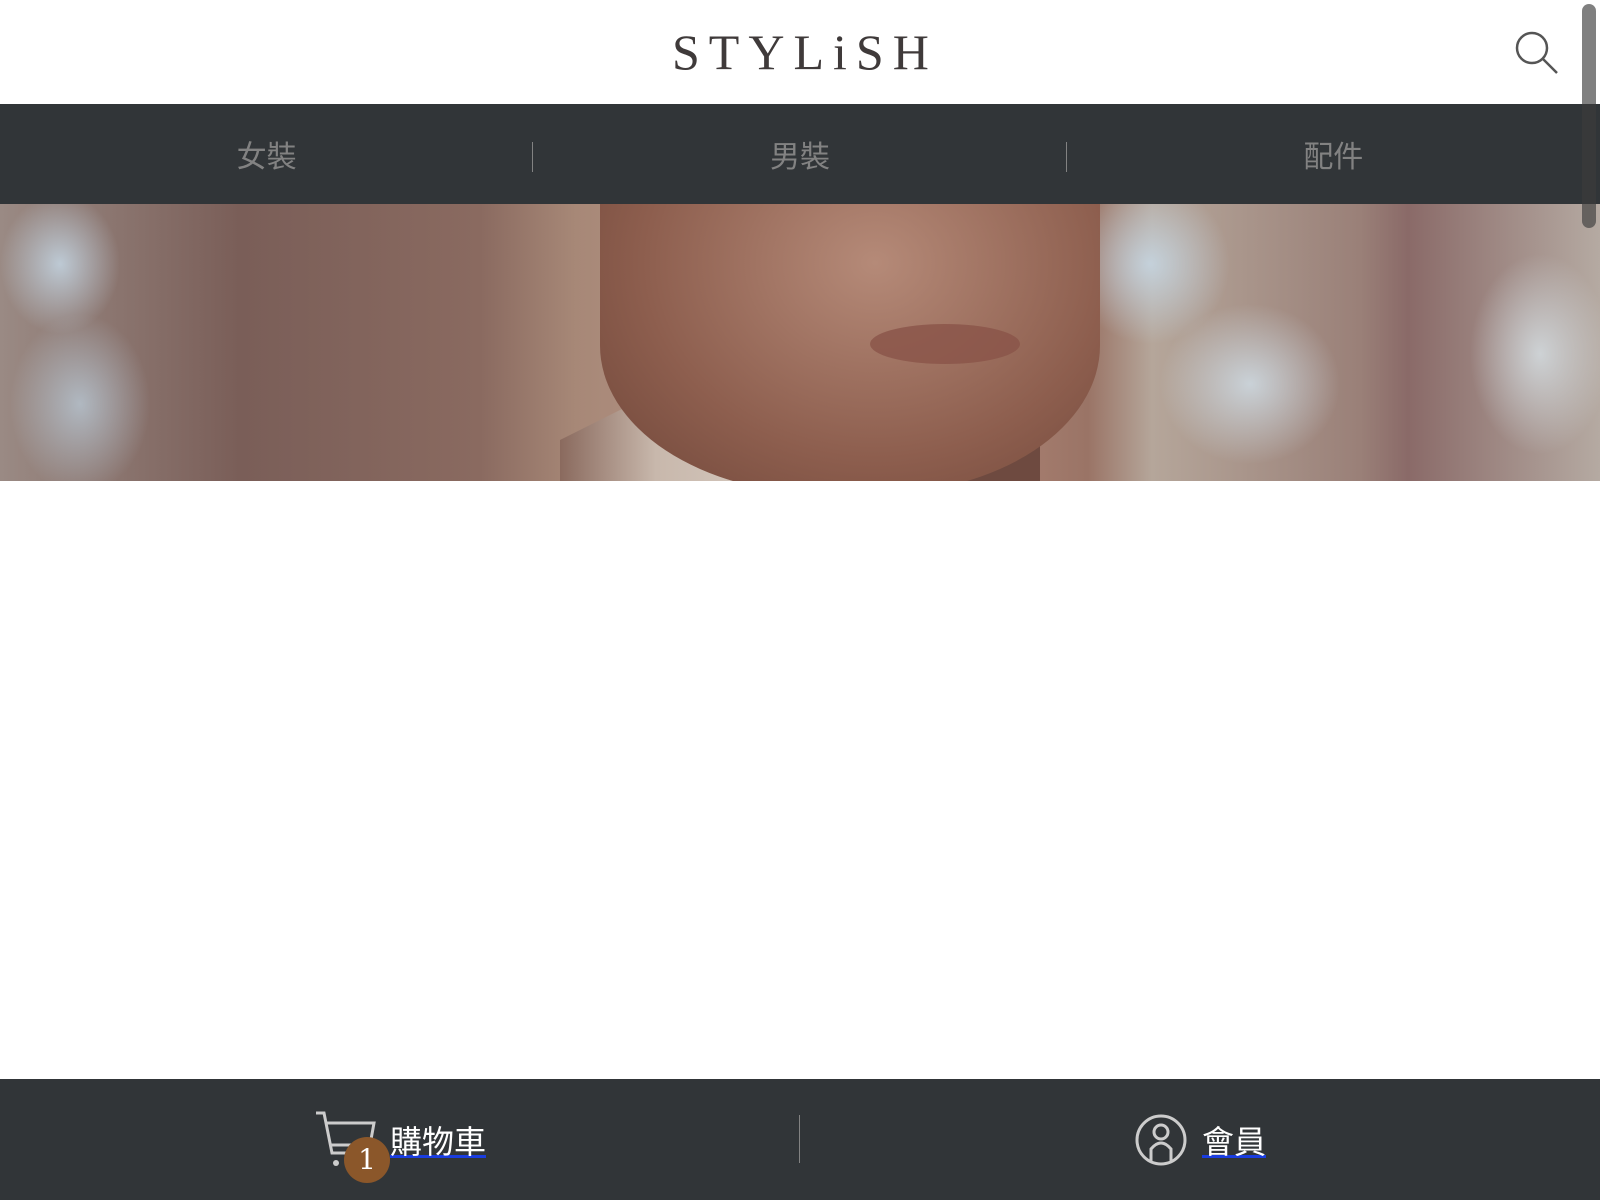 Image resolution: width=1600 pixels, height=1200 pixels. I want to click on nav-item-accessories: 配件, so click(1333, 154).